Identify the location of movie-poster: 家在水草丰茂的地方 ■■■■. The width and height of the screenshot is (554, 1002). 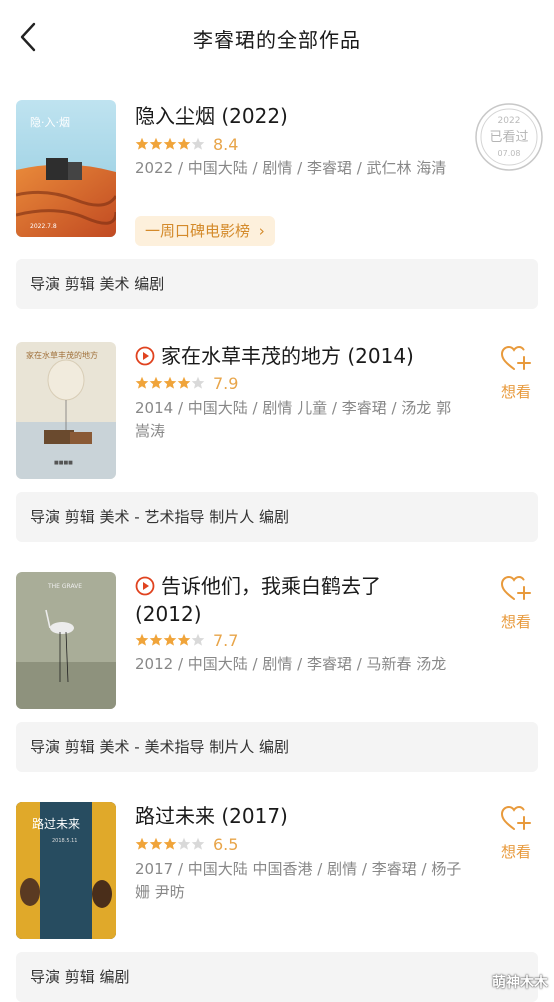
(66, 410).